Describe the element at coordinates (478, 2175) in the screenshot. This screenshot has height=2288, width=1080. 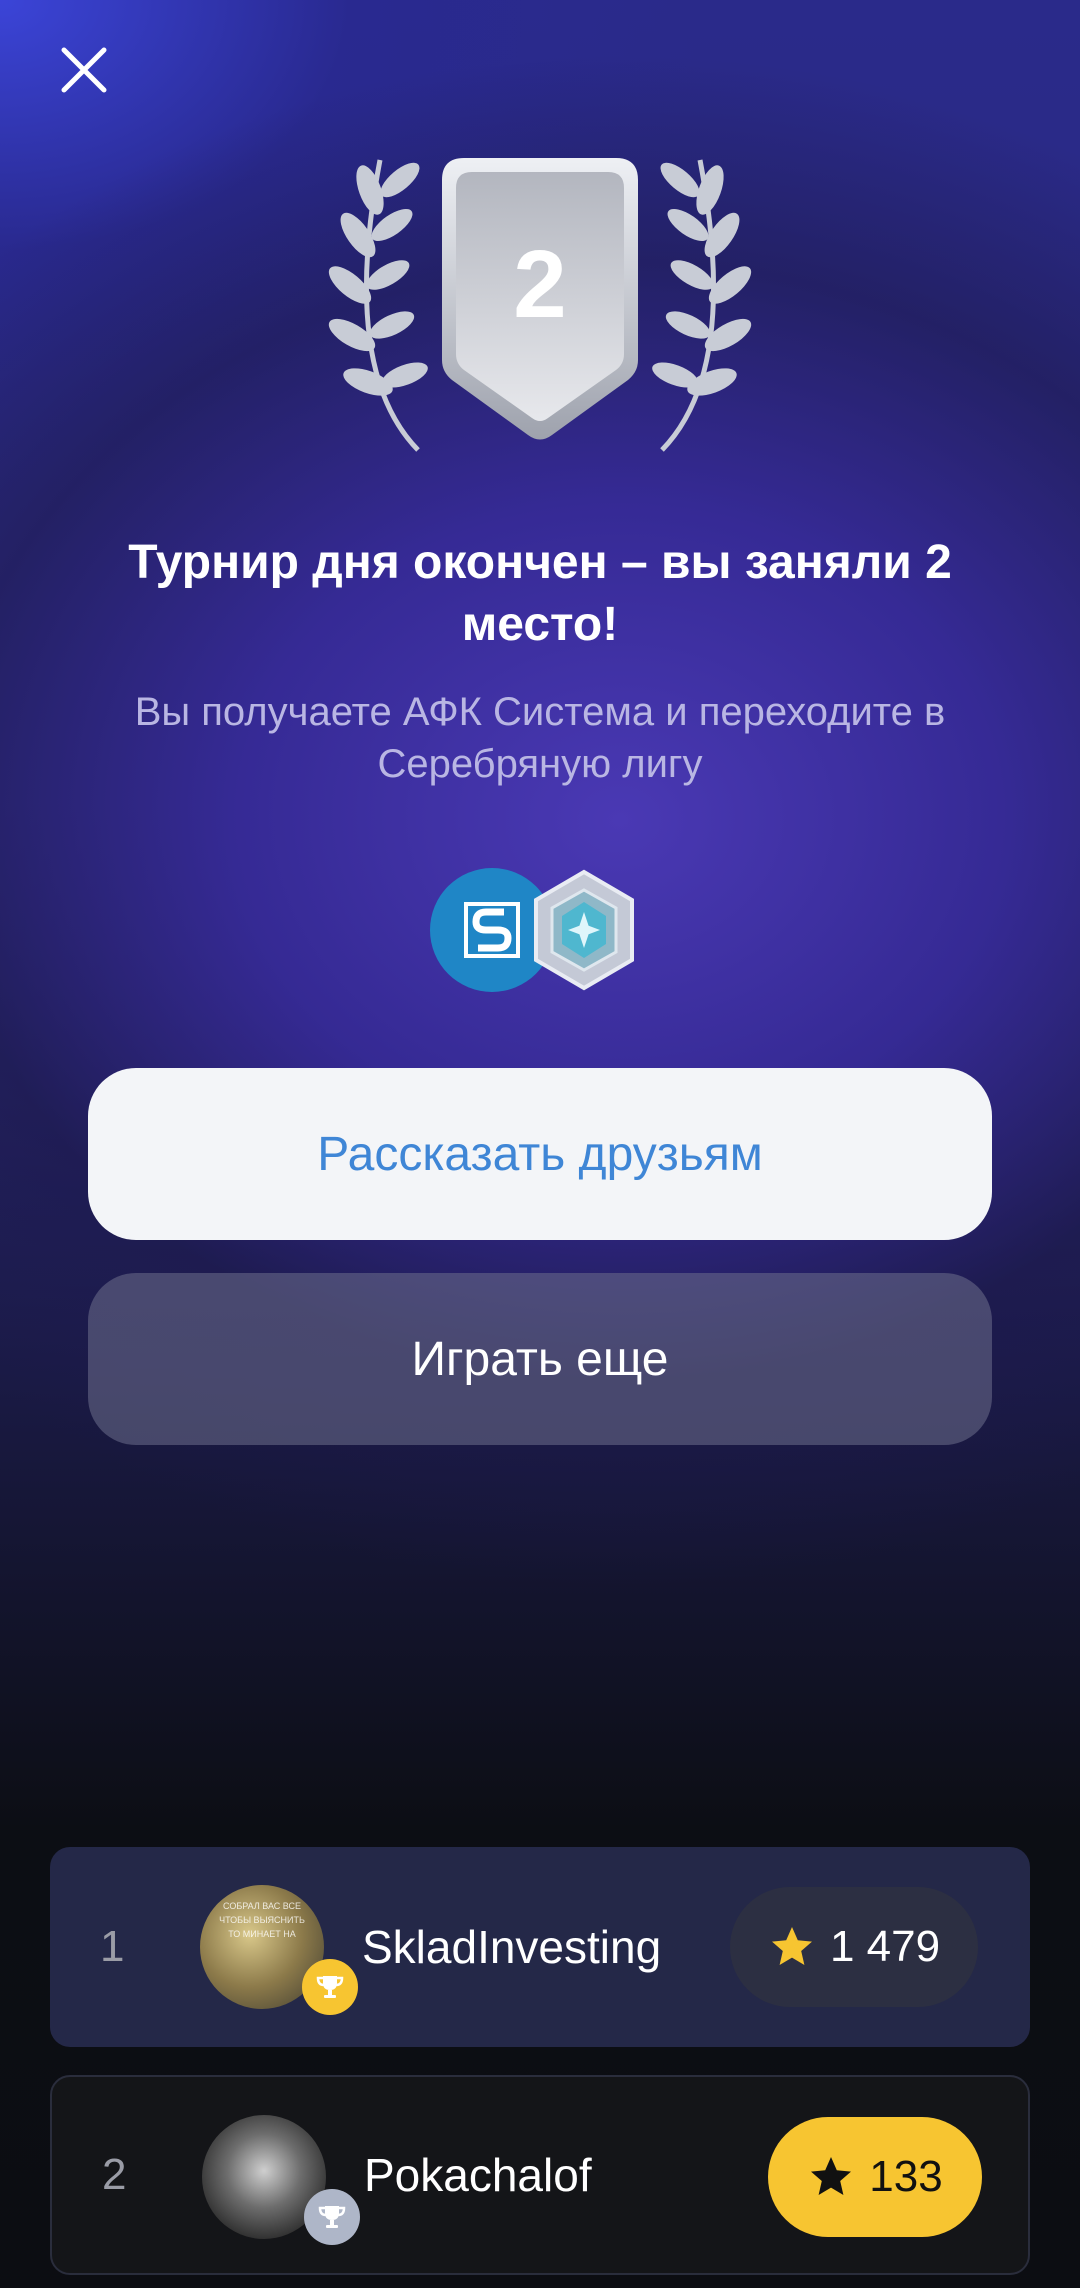
I see `username: Pokachalof` at that location.